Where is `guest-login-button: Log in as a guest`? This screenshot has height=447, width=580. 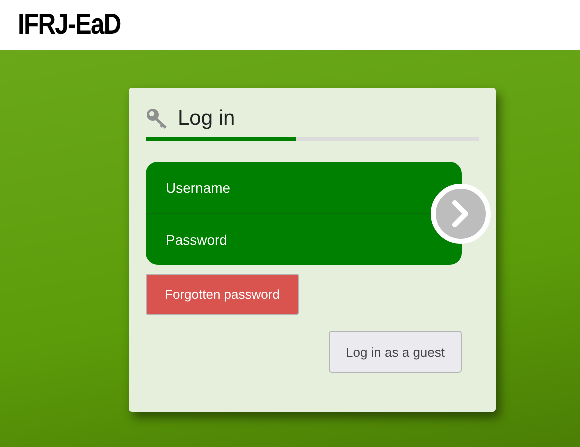
guest-login-button: Log in as a guest is located at coordinates (395, 352).